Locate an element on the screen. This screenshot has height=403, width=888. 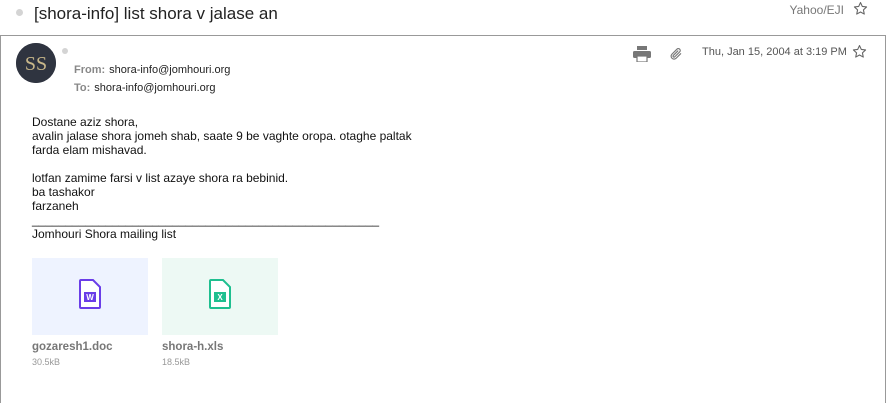
from-line: From: shora-info@jomhouri.org is located at coordinates (152, 70).